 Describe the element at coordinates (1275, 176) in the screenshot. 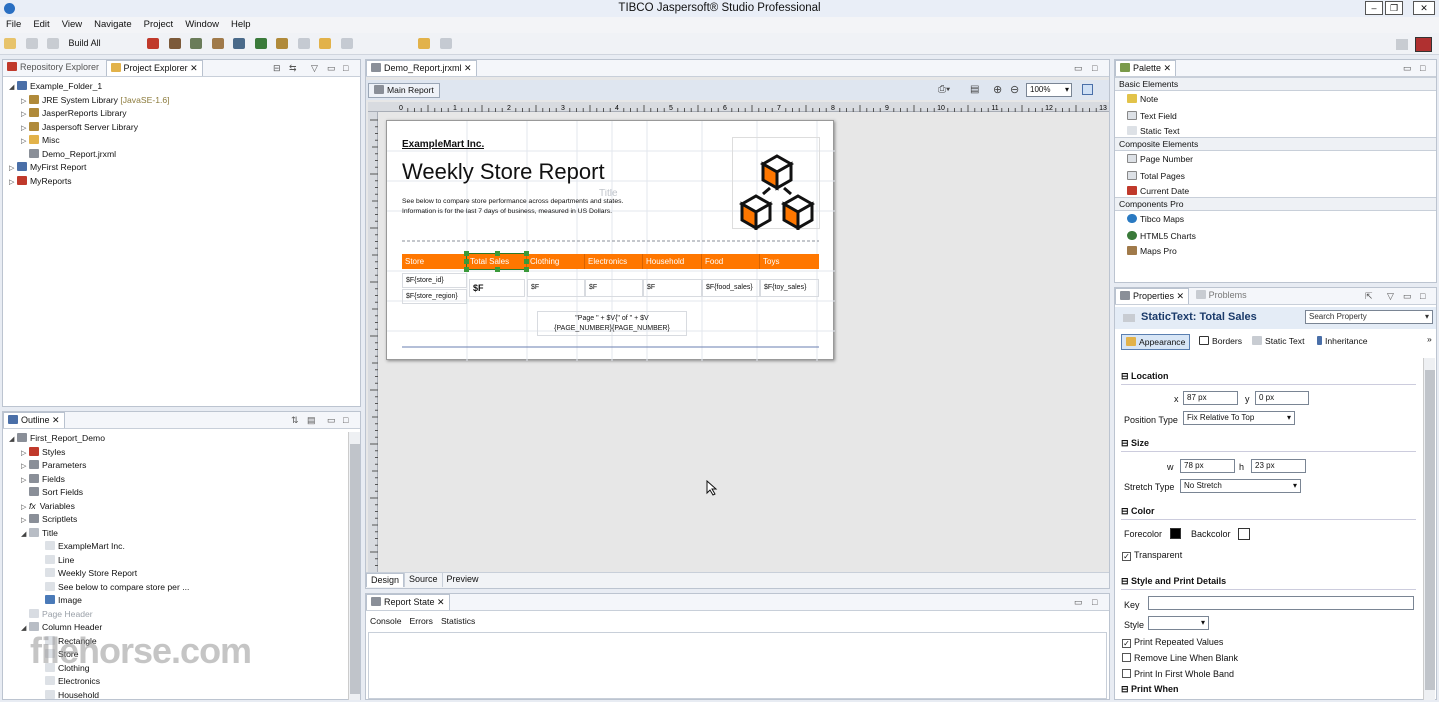

I see `palette-item-total-pages: Total Pages` at that location.